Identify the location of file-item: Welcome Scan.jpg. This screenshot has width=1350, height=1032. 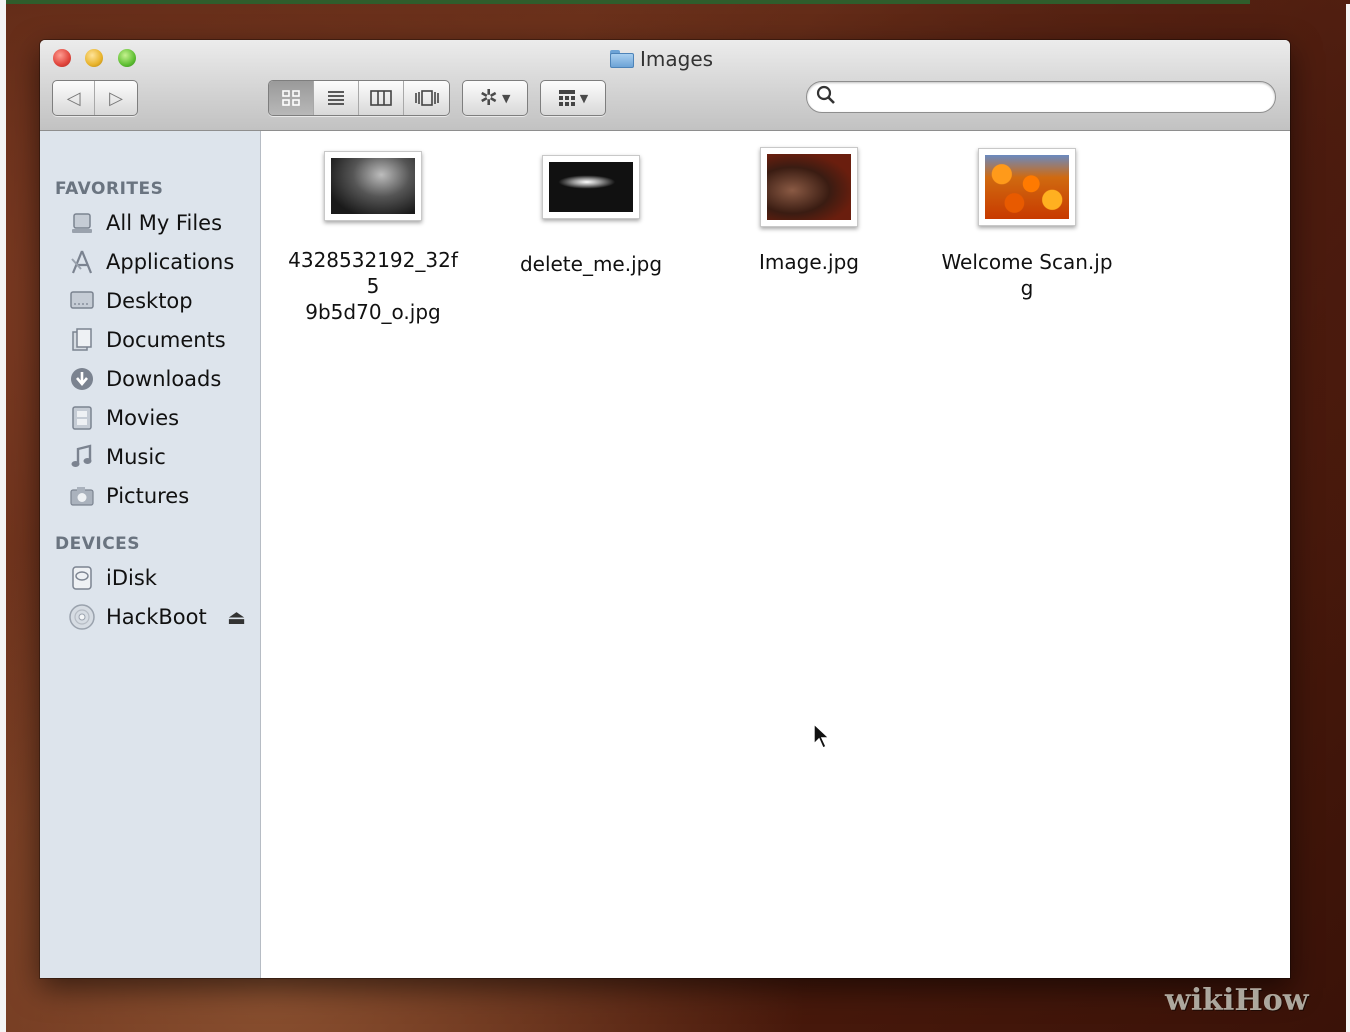
(1027, 224).